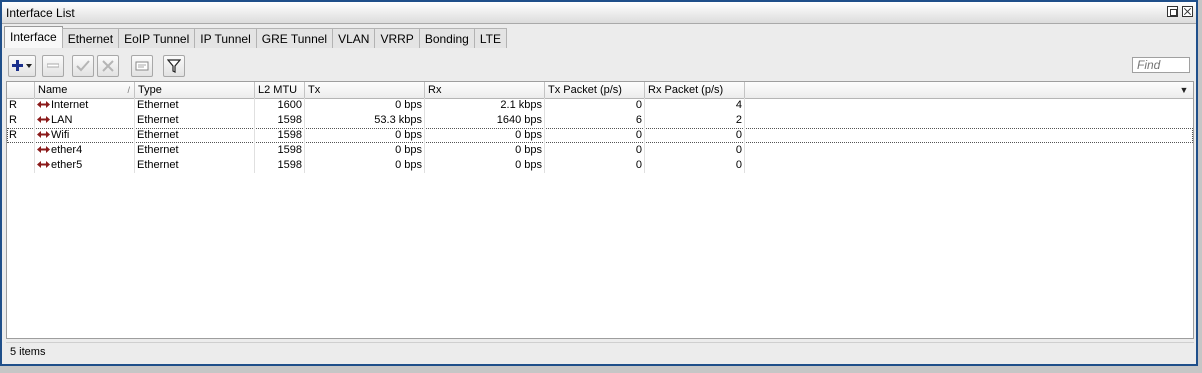 The image size is (1202, 373). I want to click on col-header-flag, so click(21, 90).